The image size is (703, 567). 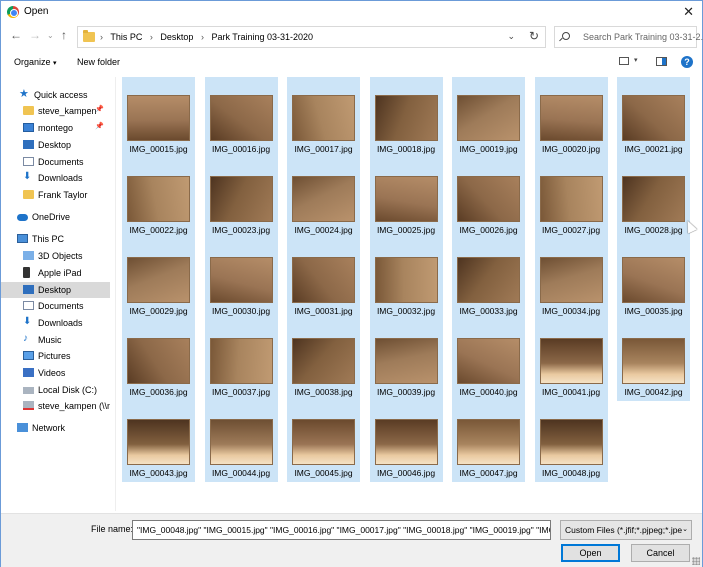 I want to click on breadcrumb-this-pc: This PC, so click(x=126, y=37).